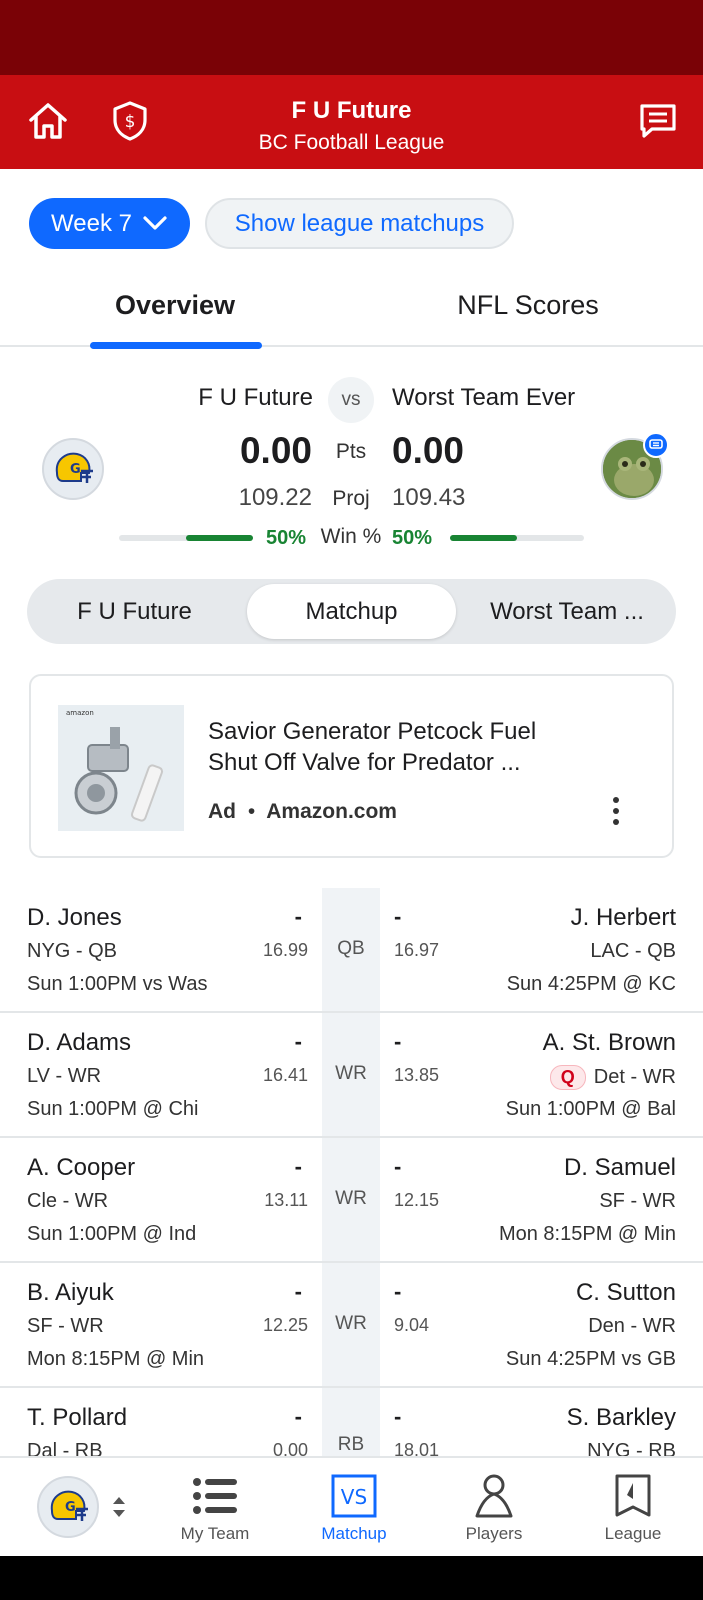  I want to click on player-name-left: B. Aiyuk, so click(70, 1293).